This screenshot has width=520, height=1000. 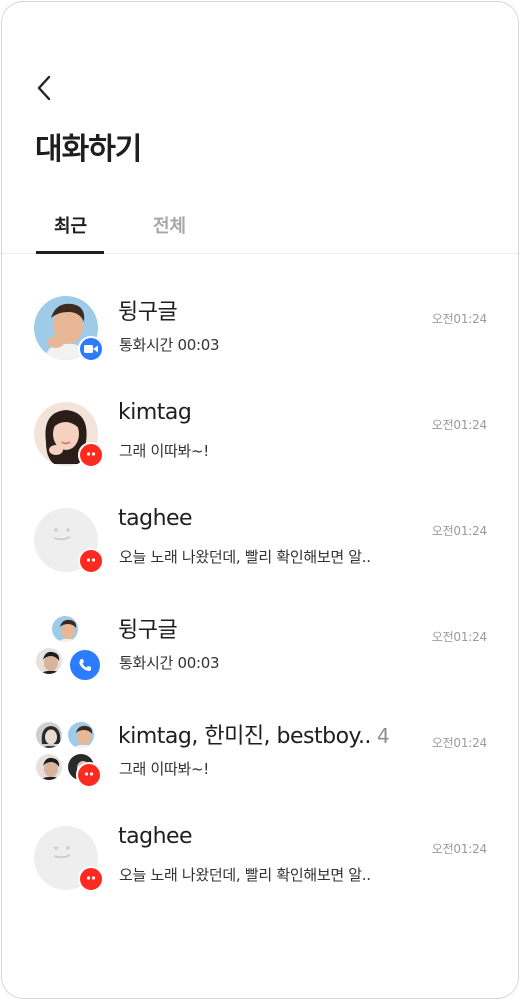 What do you see at coordinates (260, 226) in the screenshot?
I see `tab-bar: 최근 전체` at bounding box center [260, 226].